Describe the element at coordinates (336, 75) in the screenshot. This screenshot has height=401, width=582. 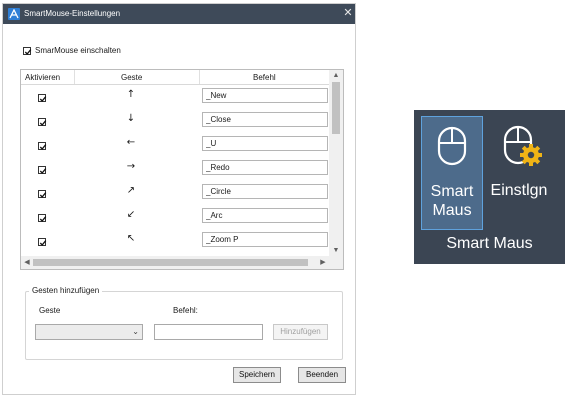
I see `scroll-up-icon: ▲` at that location.